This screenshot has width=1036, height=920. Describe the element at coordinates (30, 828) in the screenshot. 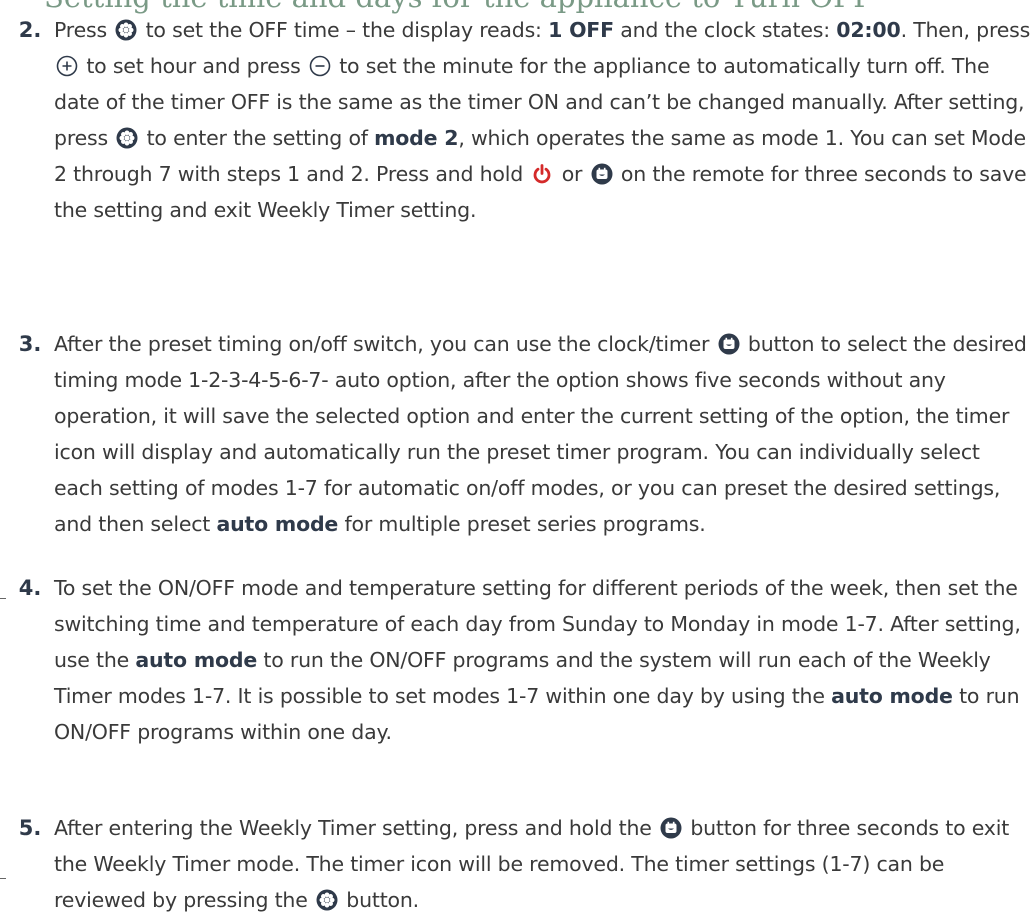

I see `item-number: 5.` at that location.